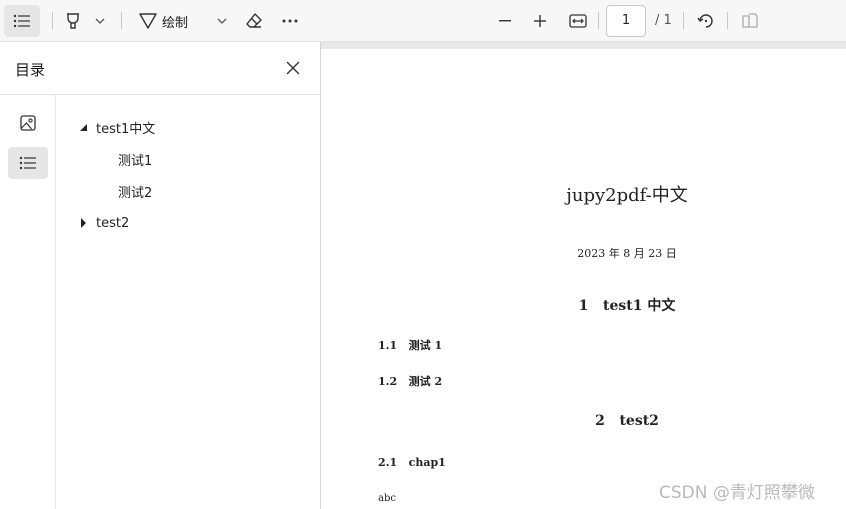 Image resolution: width=846 pixels, height=509 pixels. Describe the element at coordinates (113, 223) in the screenshot. I see `tree-item-label: test2` at that location.